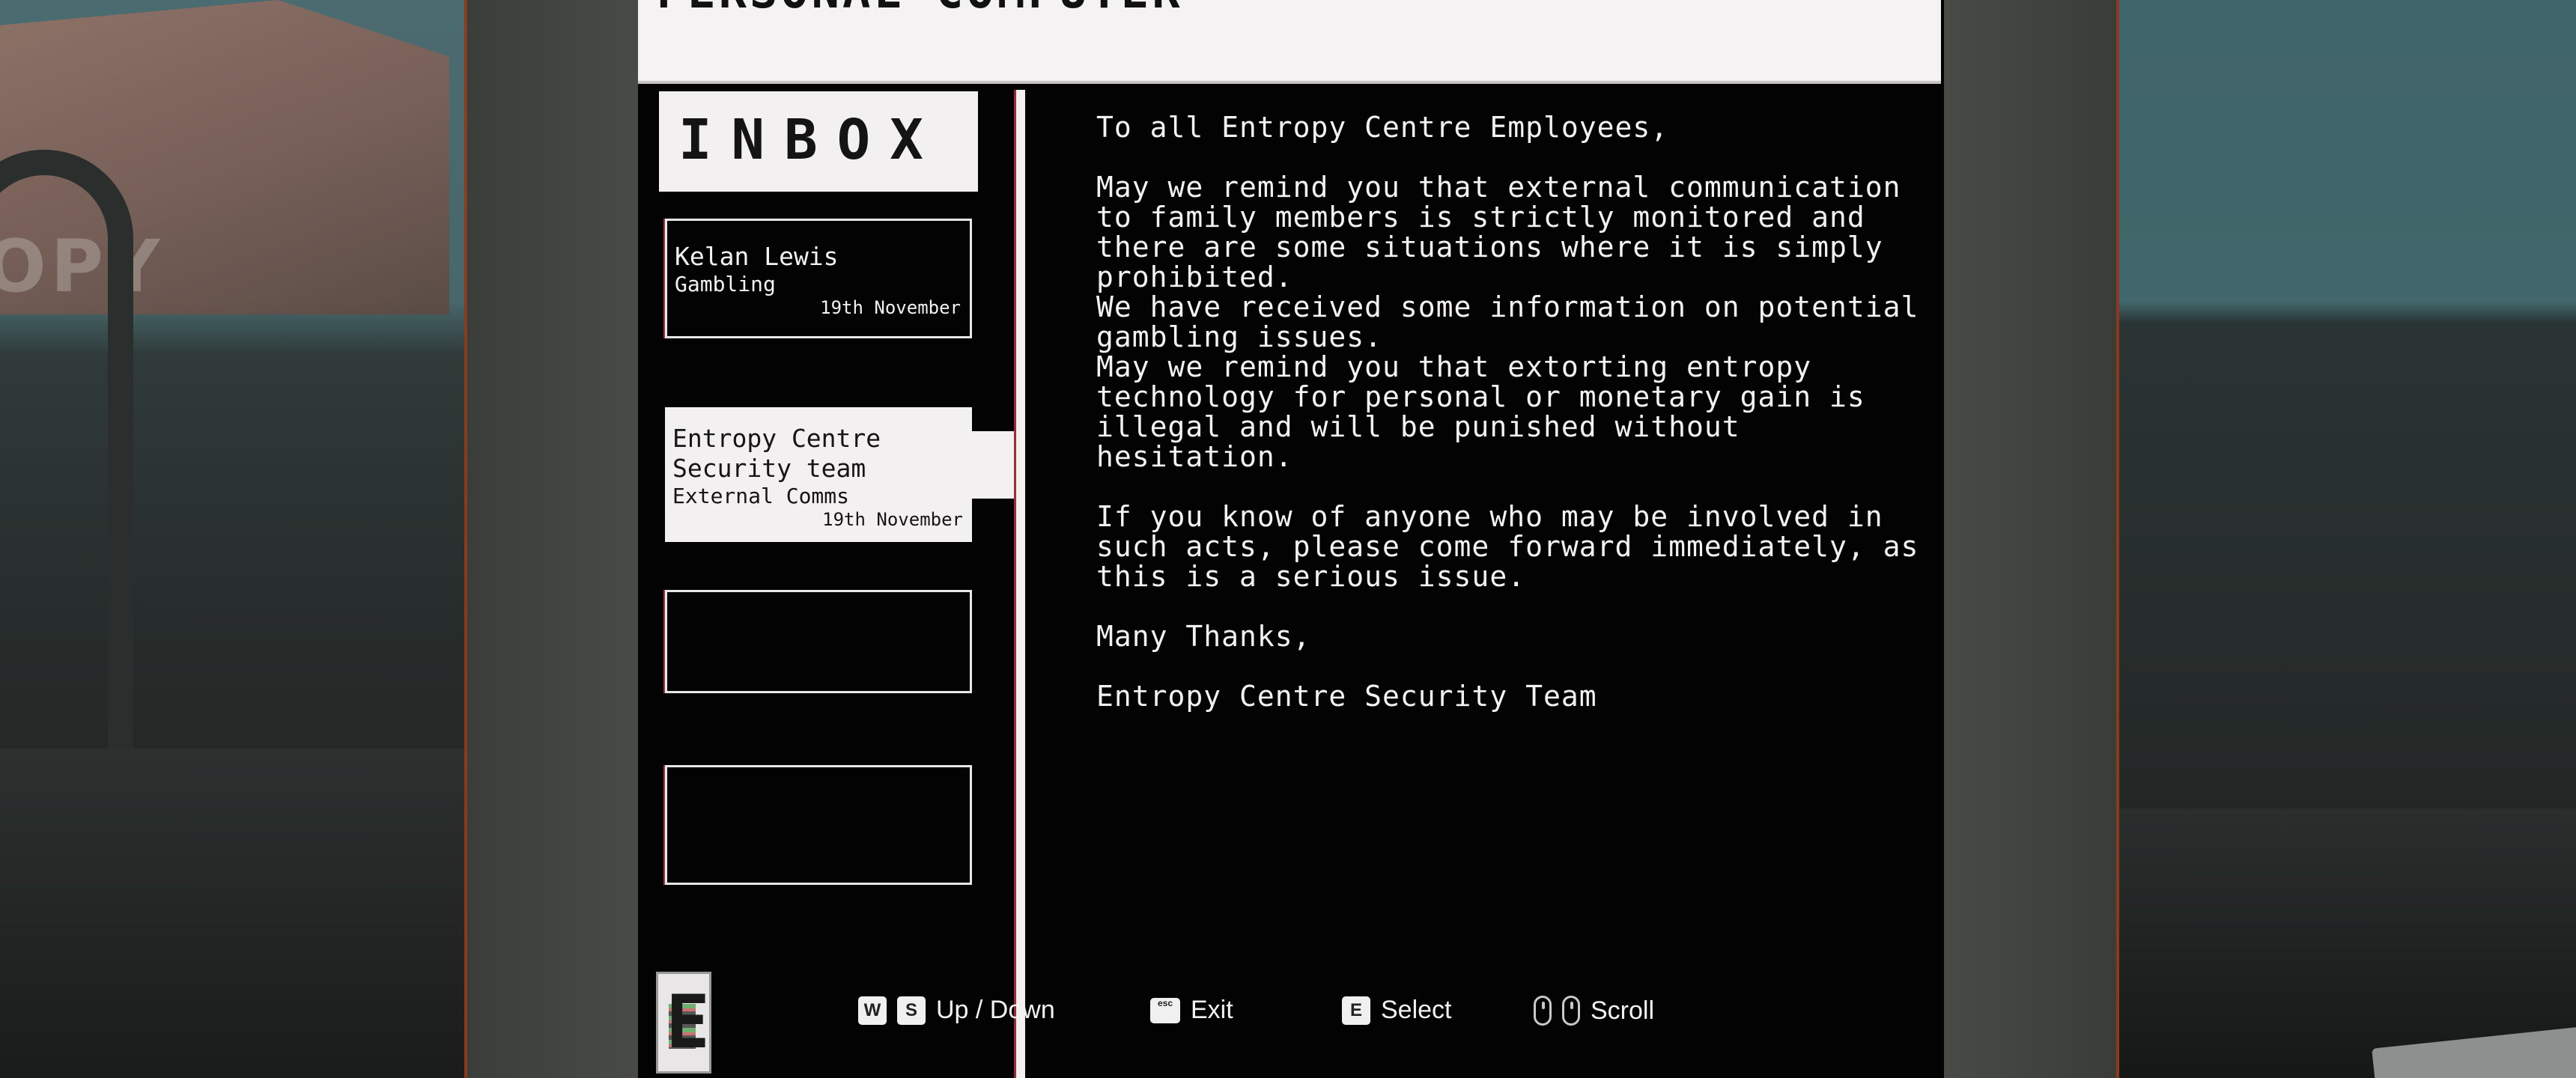  What do you see at coordinates (1356, 1010) in the screenshot?
I see `e-key-icon: E` at bounding box center [1356, 1010].